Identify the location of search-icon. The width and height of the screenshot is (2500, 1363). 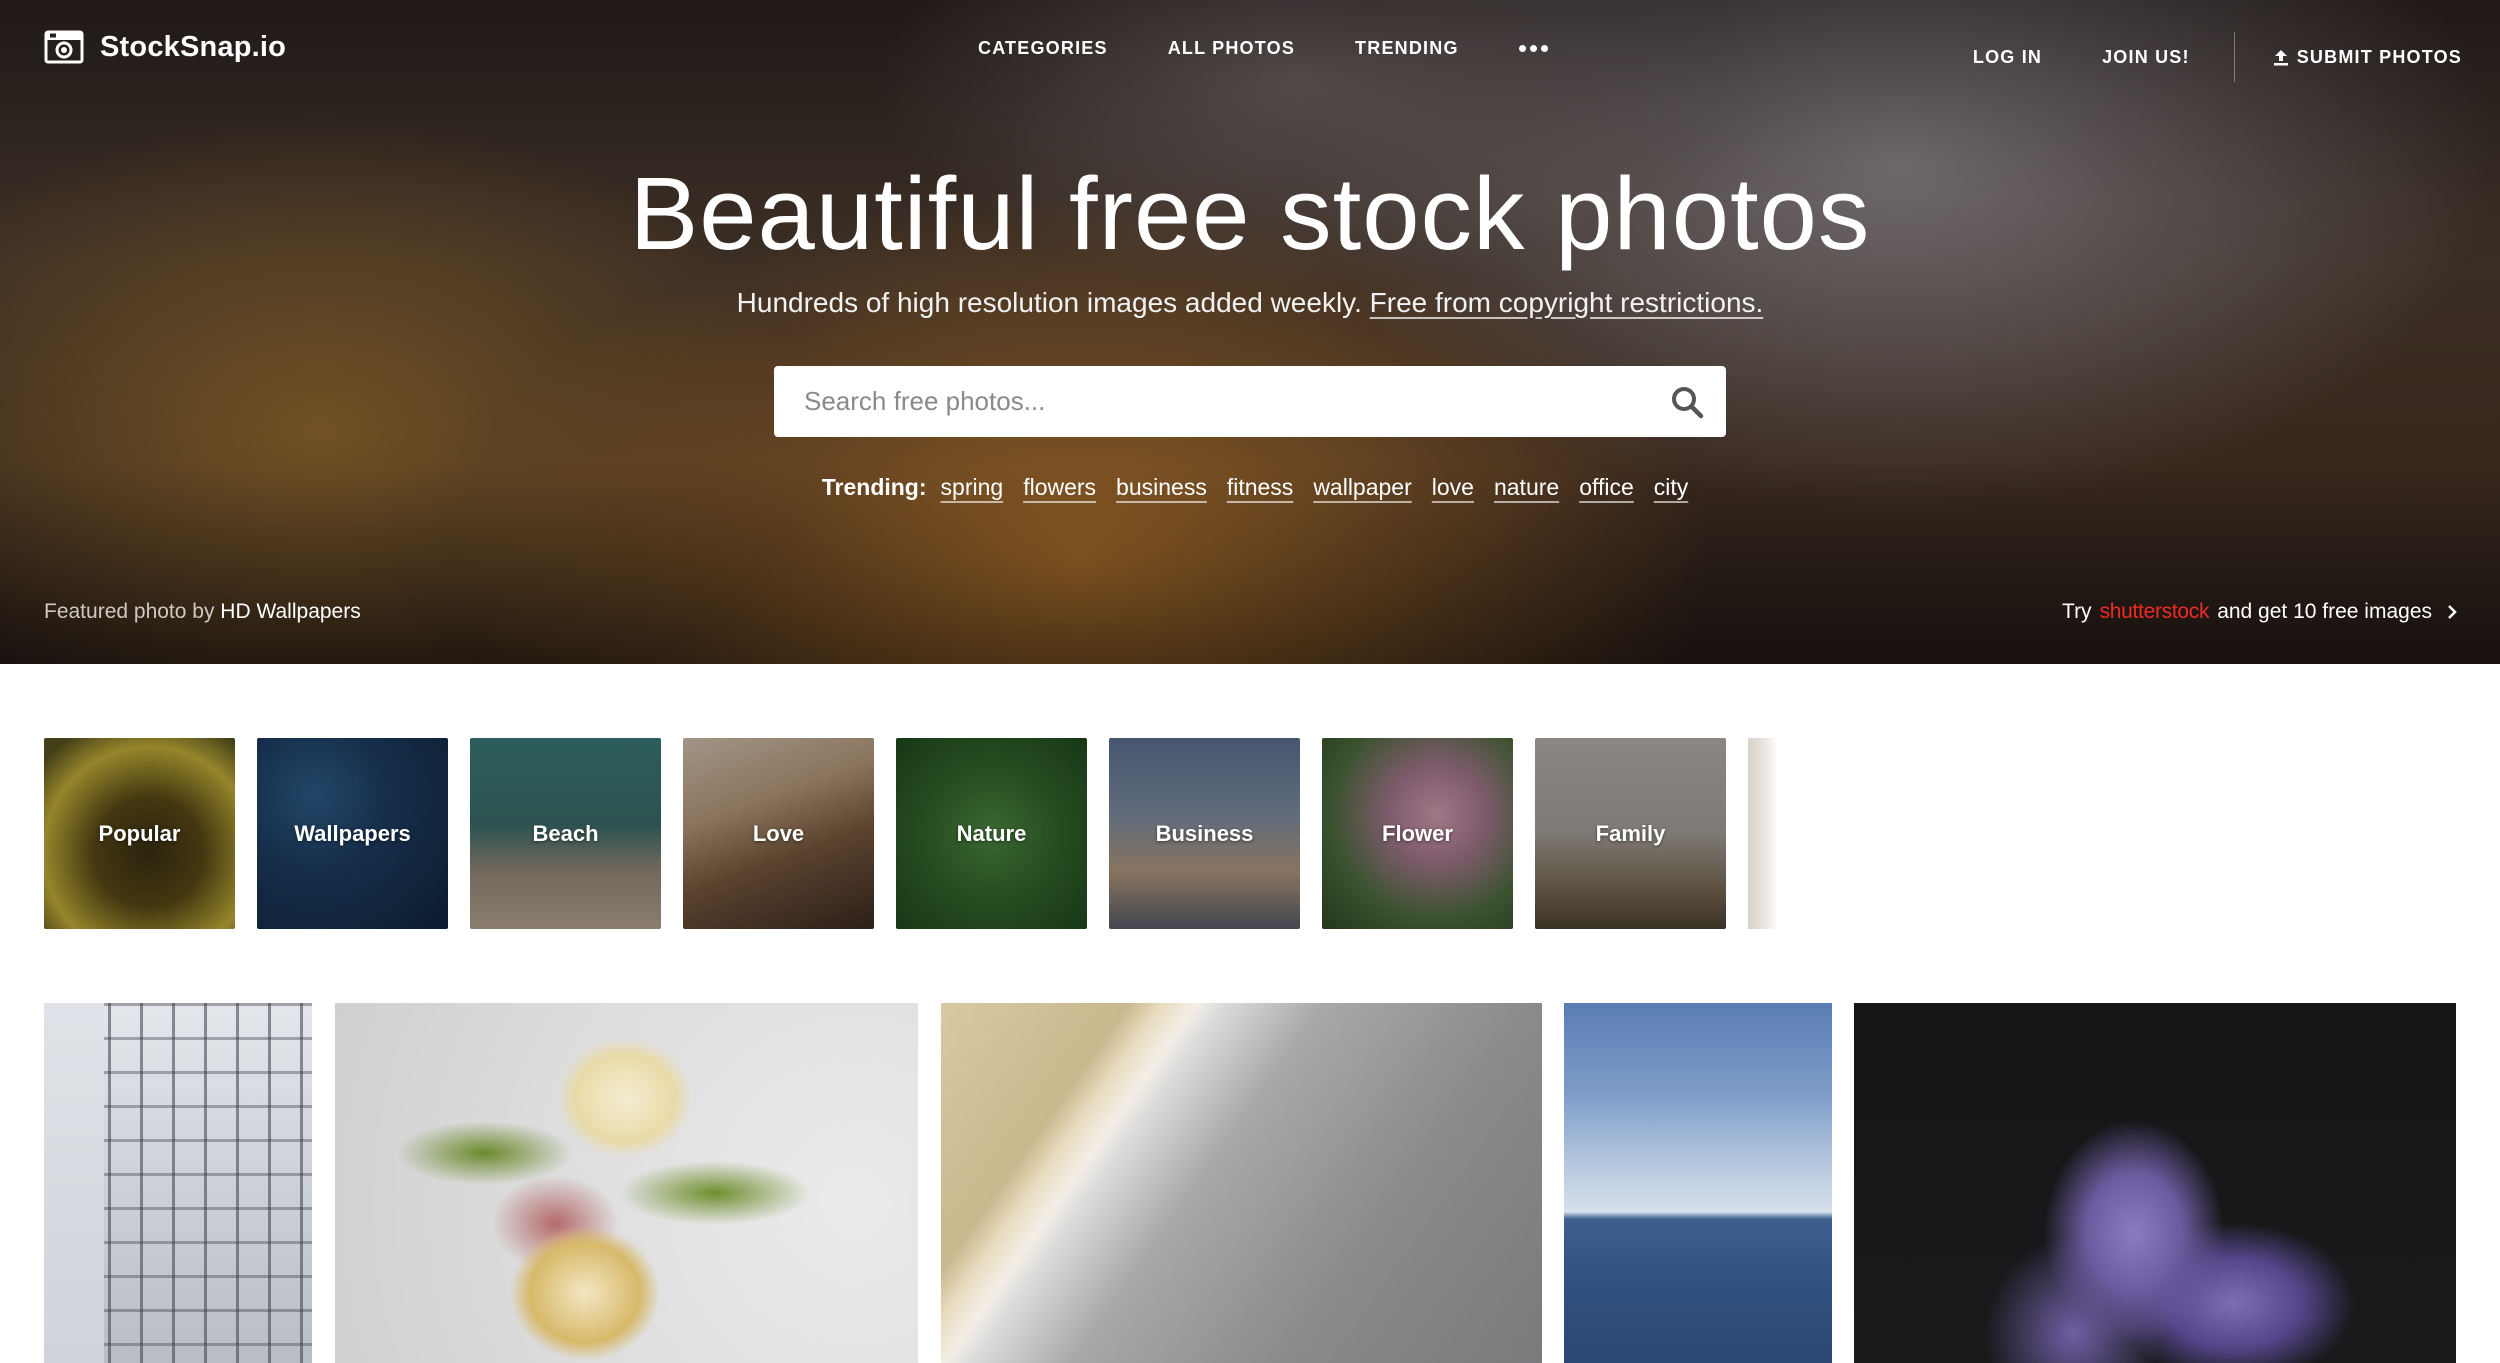
(1687, 402).